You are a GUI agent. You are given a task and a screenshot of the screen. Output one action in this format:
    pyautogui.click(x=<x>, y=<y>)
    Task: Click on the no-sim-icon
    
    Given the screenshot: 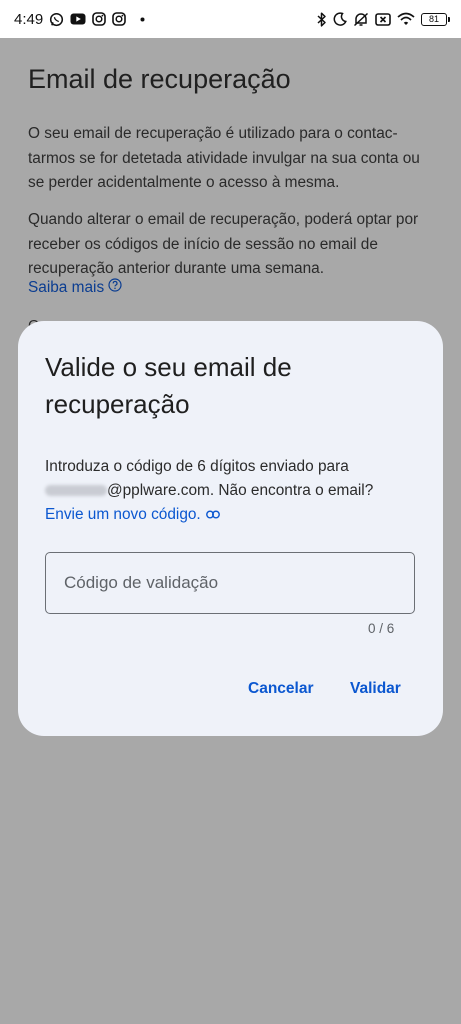 What is the action you would take?
    pyautogui.click(x=383, y=19)
    